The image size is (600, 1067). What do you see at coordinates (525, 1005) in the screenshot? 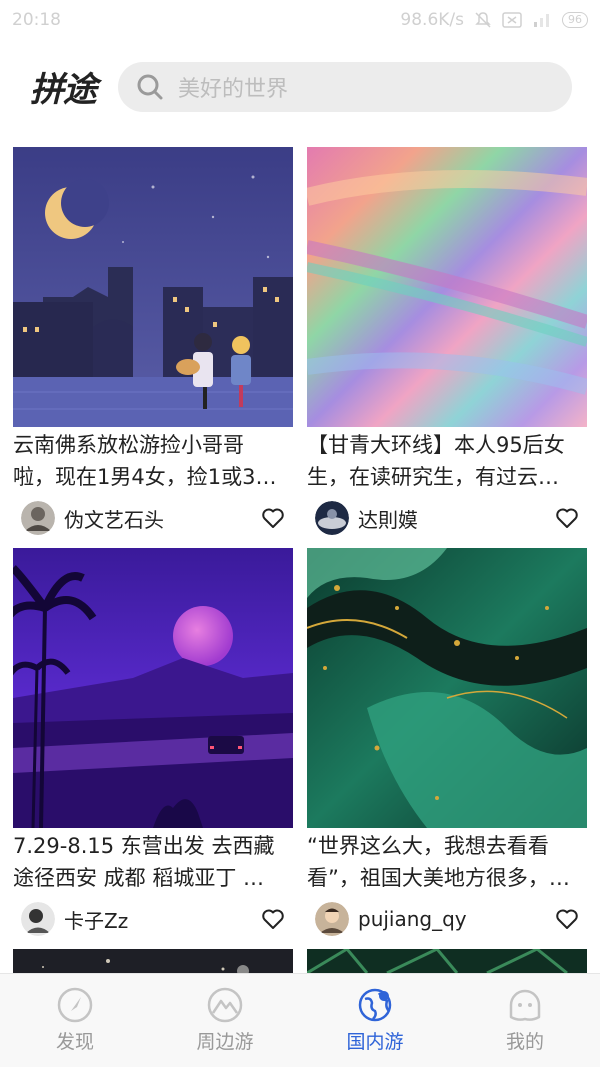
I see `face-icon` at bounding box center [525, 1005].